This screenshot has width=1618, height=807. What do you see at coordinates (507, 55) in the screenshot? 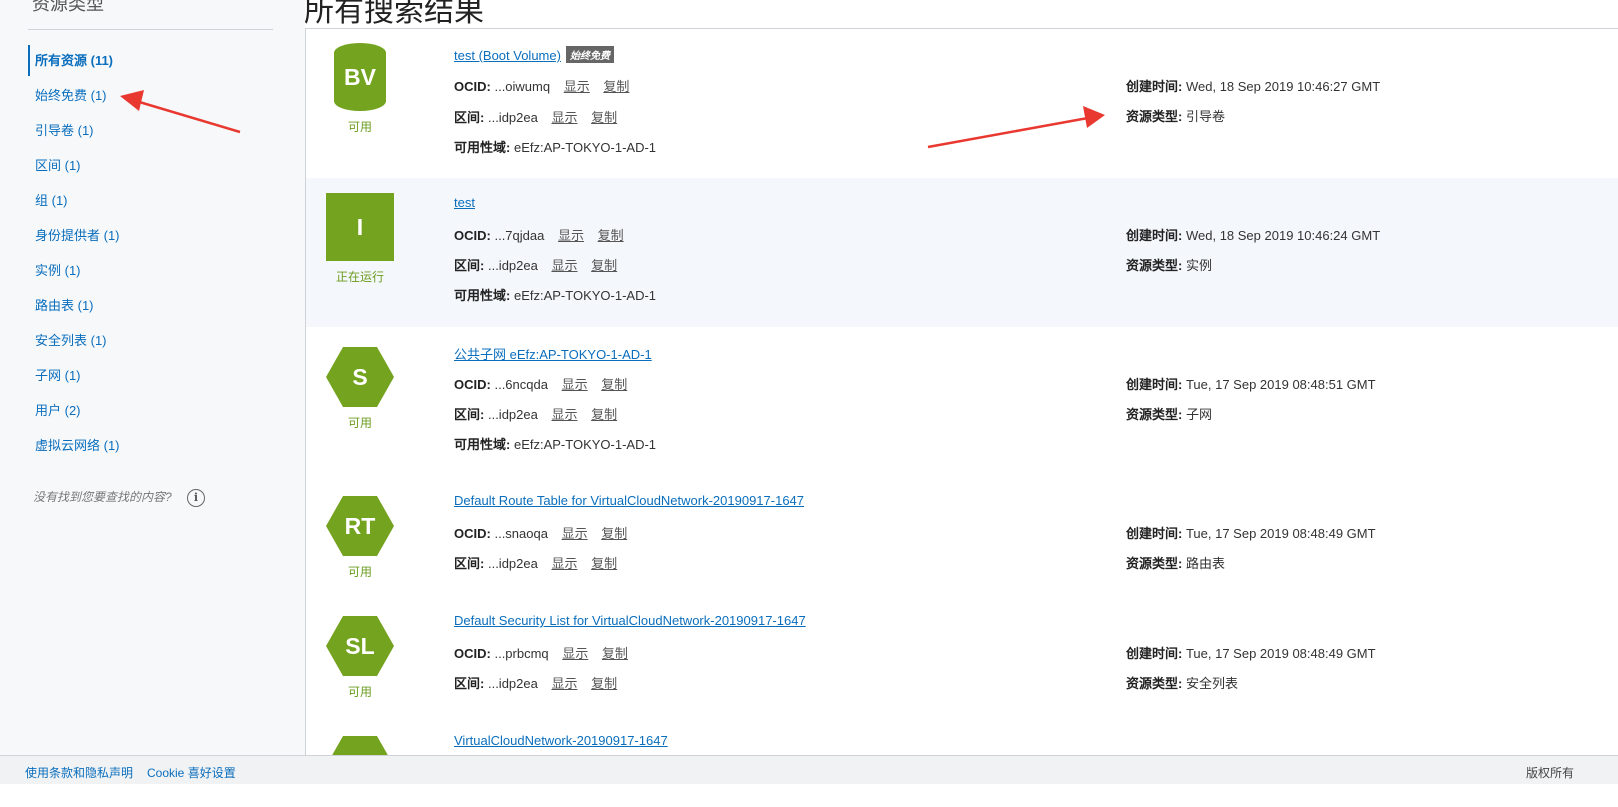
I see `resource-name: test (Boot Volume)` at bounding box center [507, 55].